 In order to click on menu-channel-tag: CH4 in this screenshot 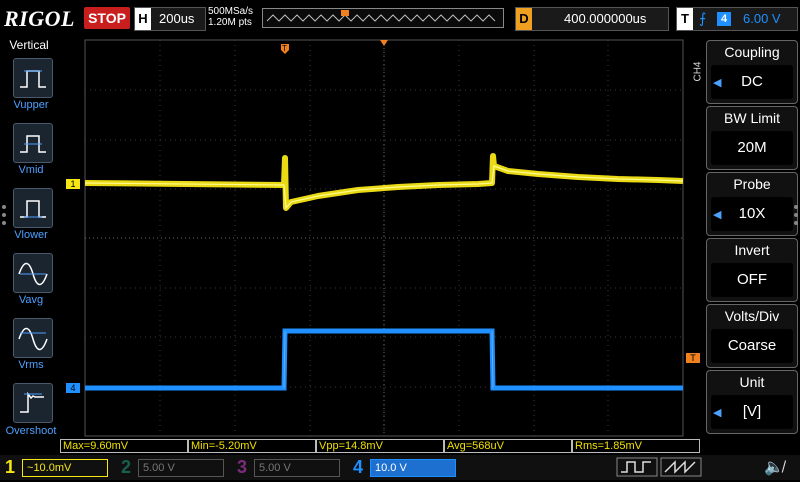, I will do `click(698, 71)`.